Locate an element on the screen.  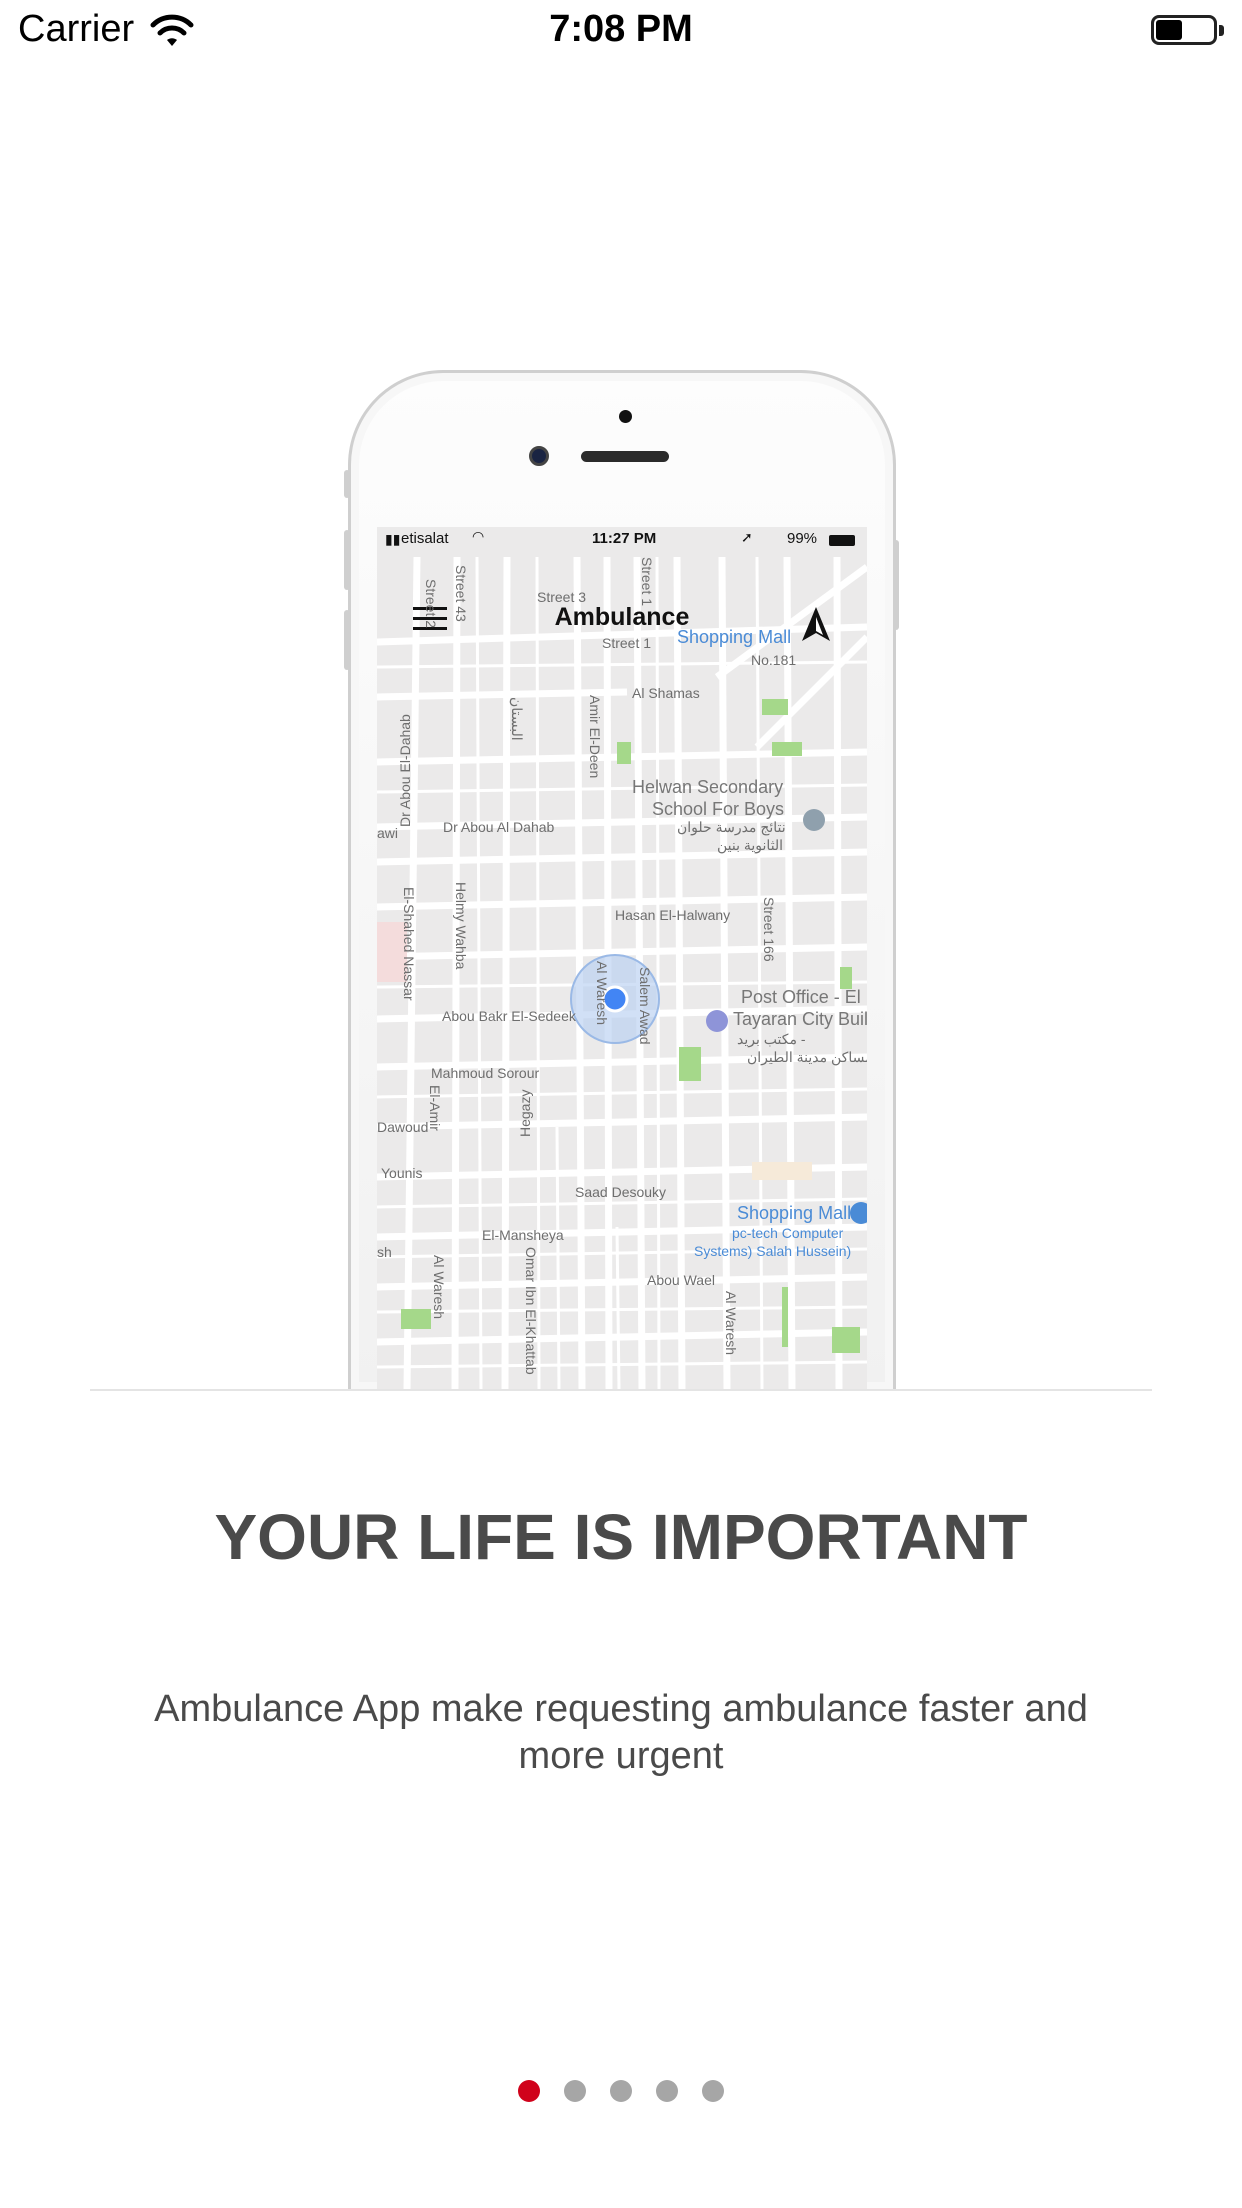
map-label: pc-tech Computer is located at coordinates (788, 1233).